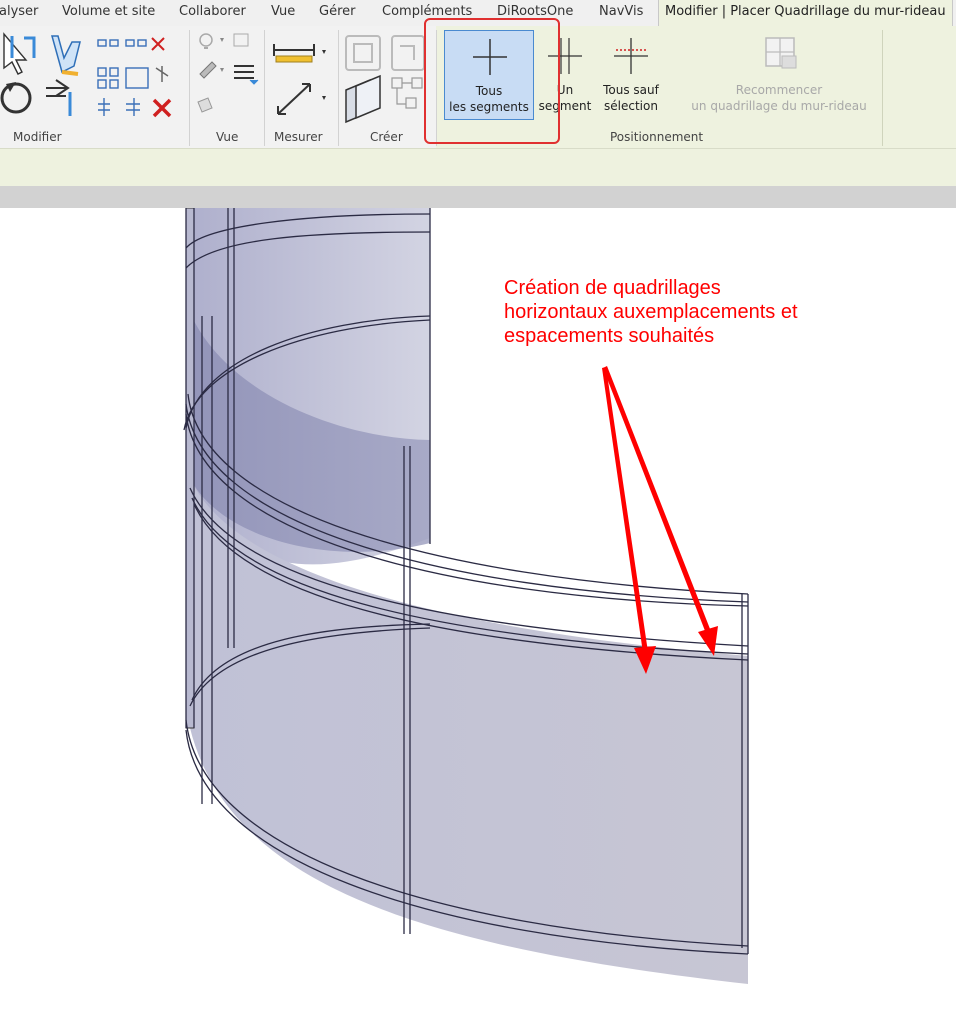  Describe the element at coordinates (427, 11) in the screenshot. I see `tab-complements: Compléments` at that location.